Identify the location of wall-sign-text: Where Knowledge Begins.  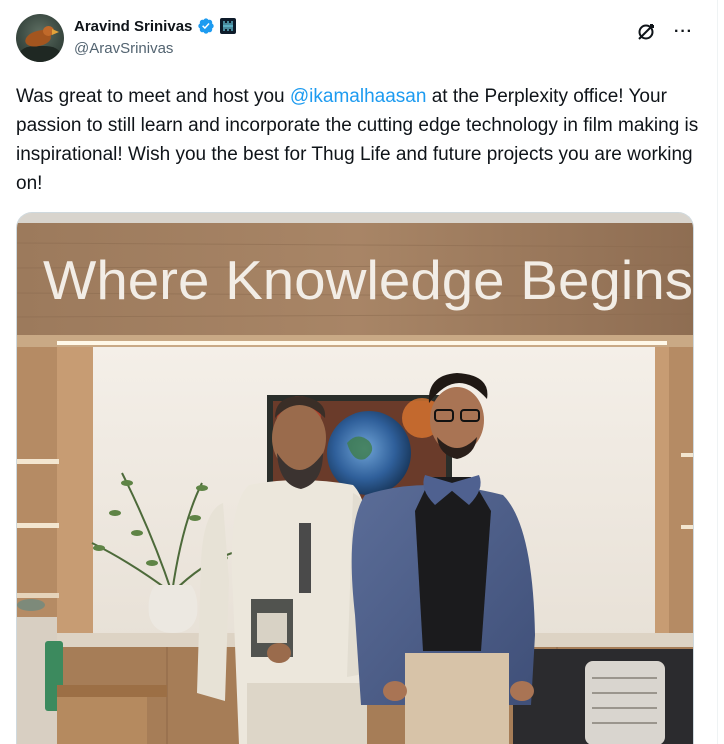
(368, 280).